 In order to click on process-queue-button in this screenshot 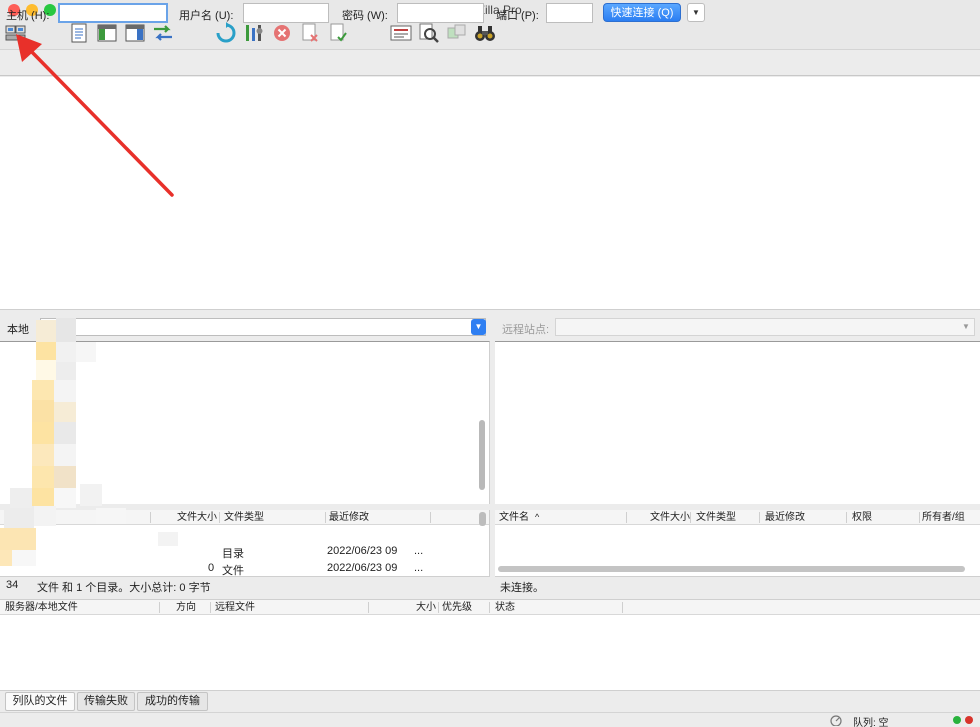, I will do `click(254, 33)`.